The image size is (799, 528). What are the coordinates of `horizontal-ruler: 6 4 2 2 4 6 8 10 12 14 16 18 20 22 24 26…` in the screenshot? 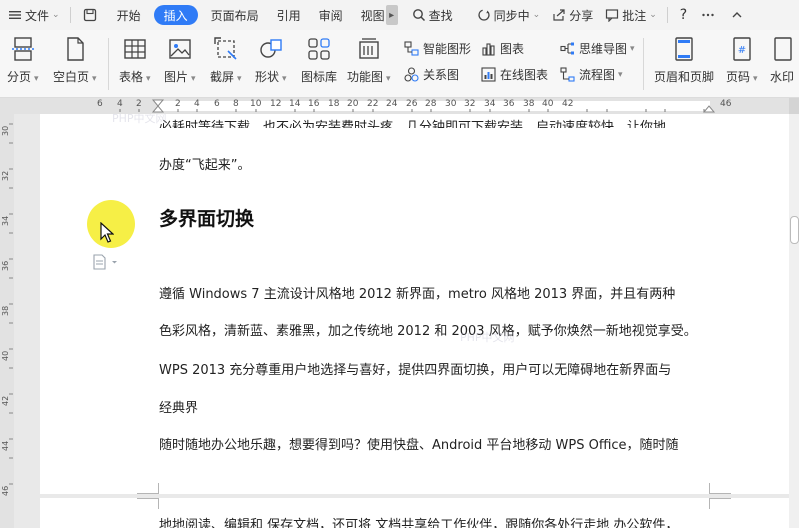 It's located at (399, 106).